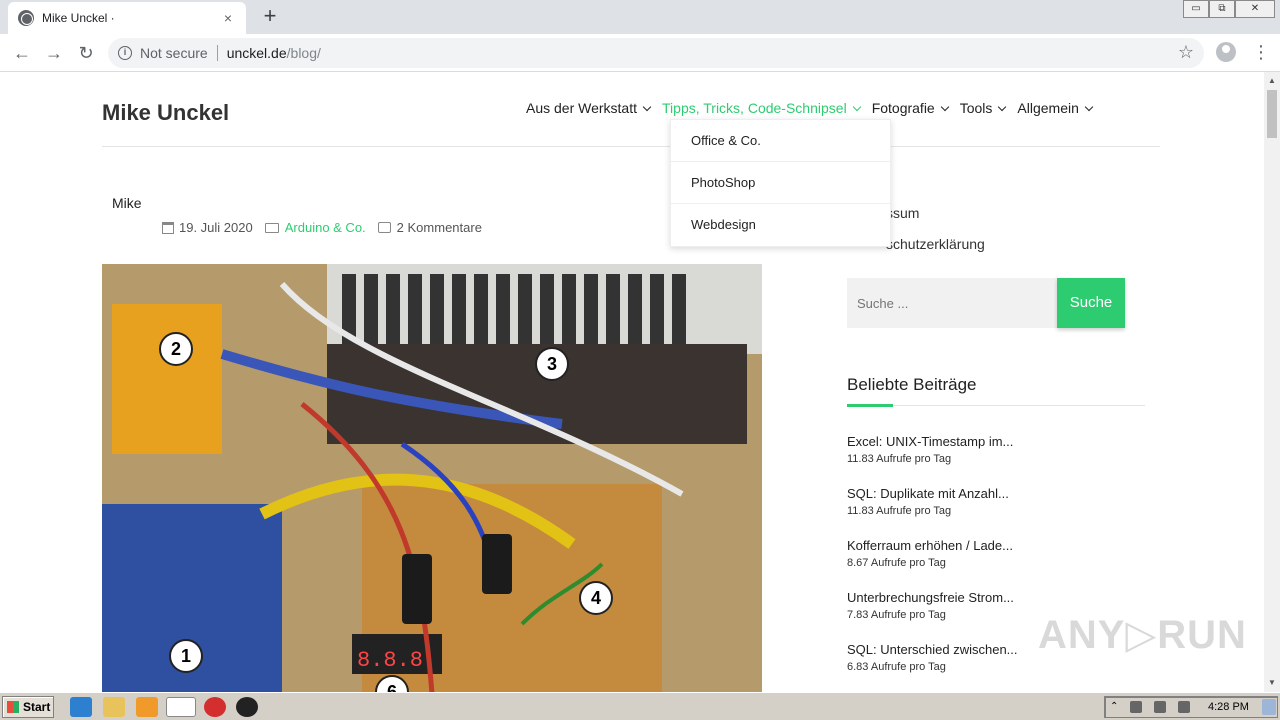  What do you see at coordinates (1272, 114) in the screenshot?
I see `scrollbar-thumb` at bounding box center [1272, 114].